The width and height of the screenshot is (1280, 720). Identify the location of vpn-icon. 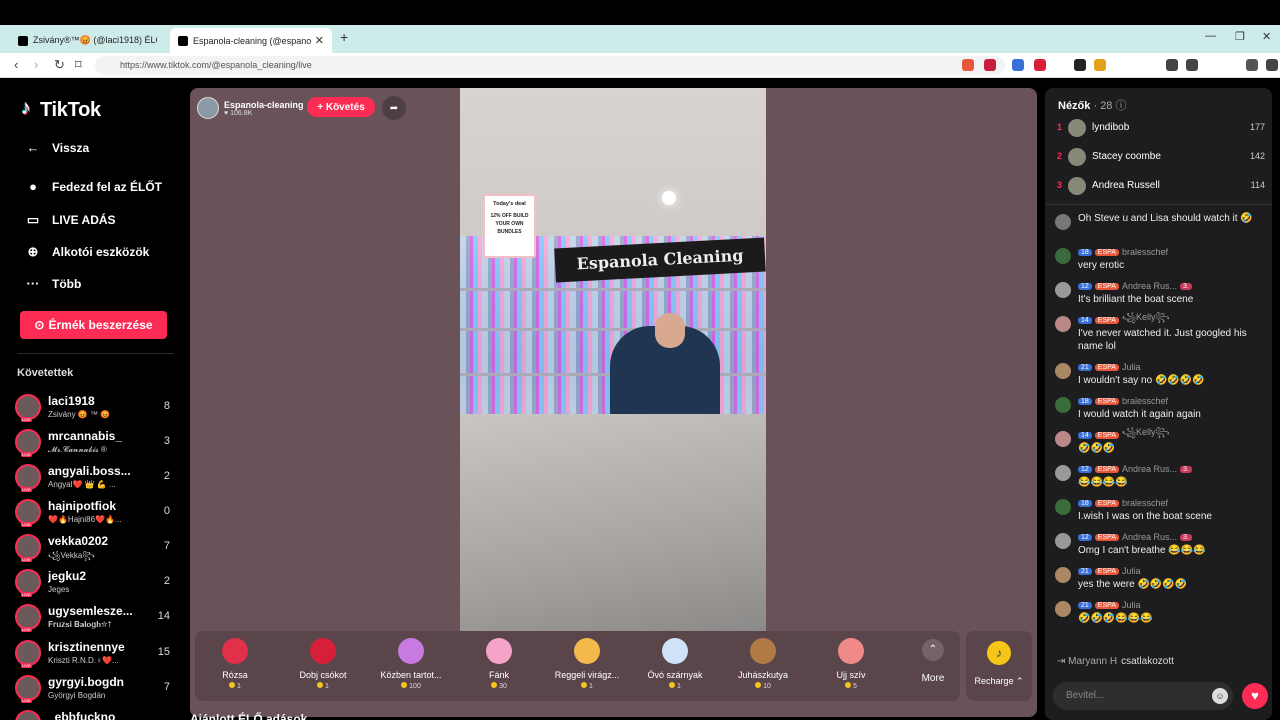
(1252, 65).